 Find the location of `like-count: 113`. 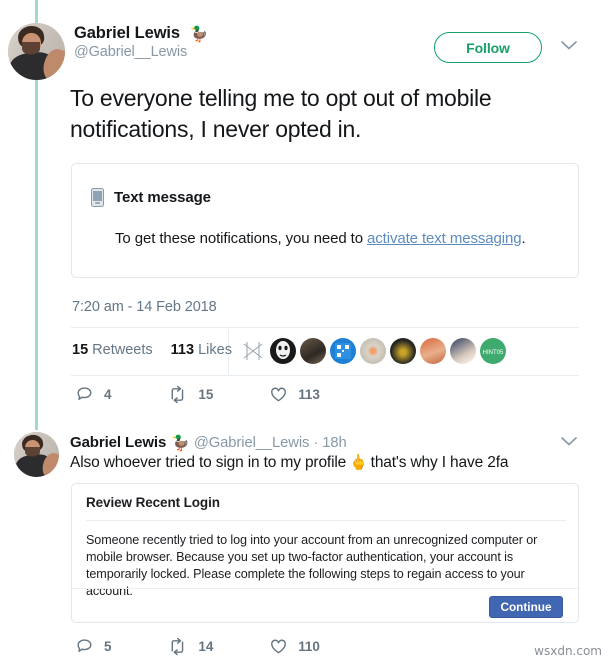

like-count: 113 is located at coordinates (309, 394).